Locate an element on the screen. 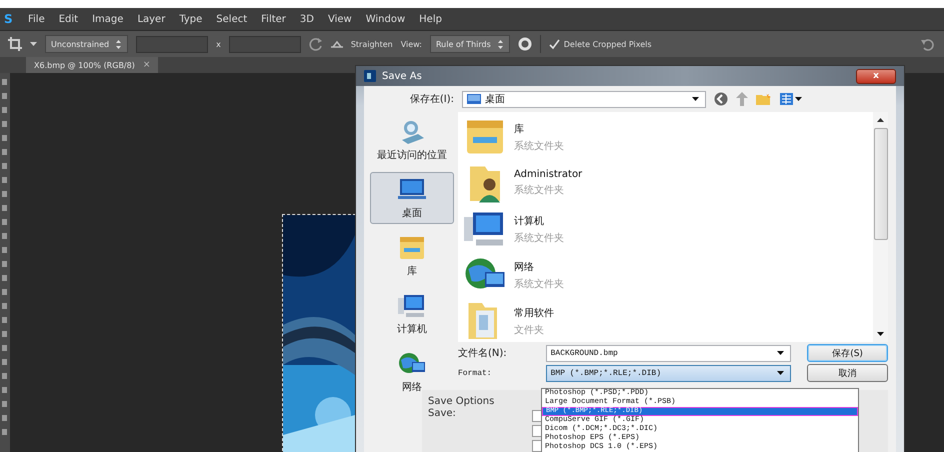 Image resolution: width=944 pixels, height=452 pixels. height-field is located at coordinates (264, 44).